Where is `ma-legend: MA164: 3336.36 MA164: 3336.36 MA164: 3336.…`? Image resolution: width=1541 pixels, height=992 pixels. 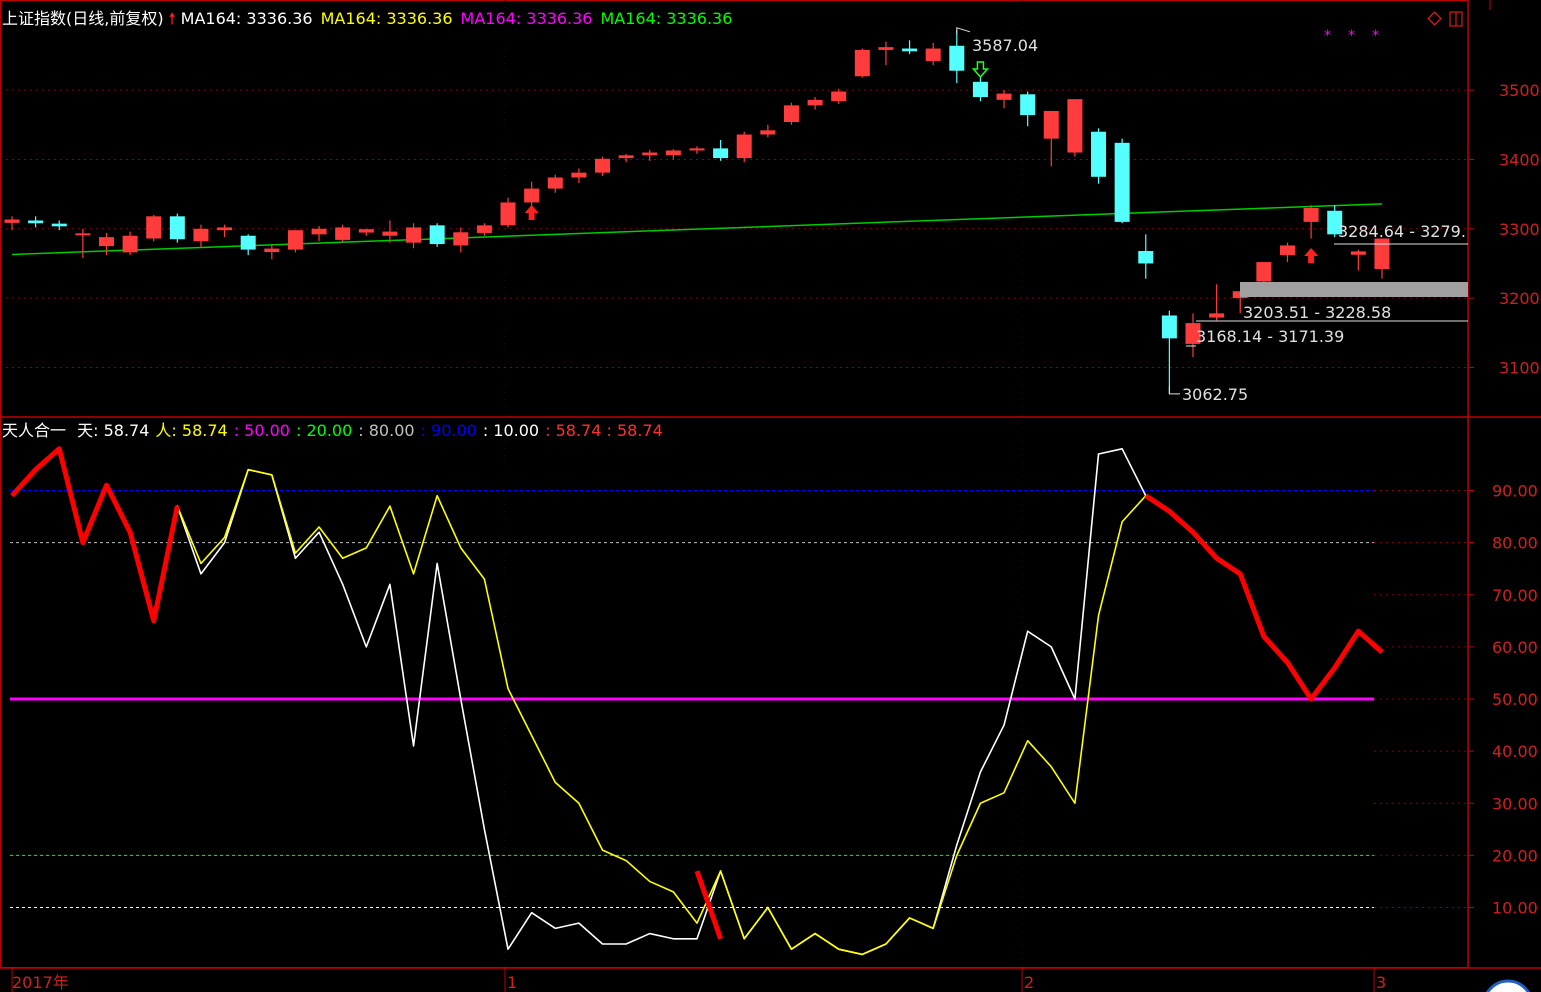
ma-legend: MA164: 3336.36 MA164: 3336.36 MA164: 3336.… is located at coordinates (461, 18).